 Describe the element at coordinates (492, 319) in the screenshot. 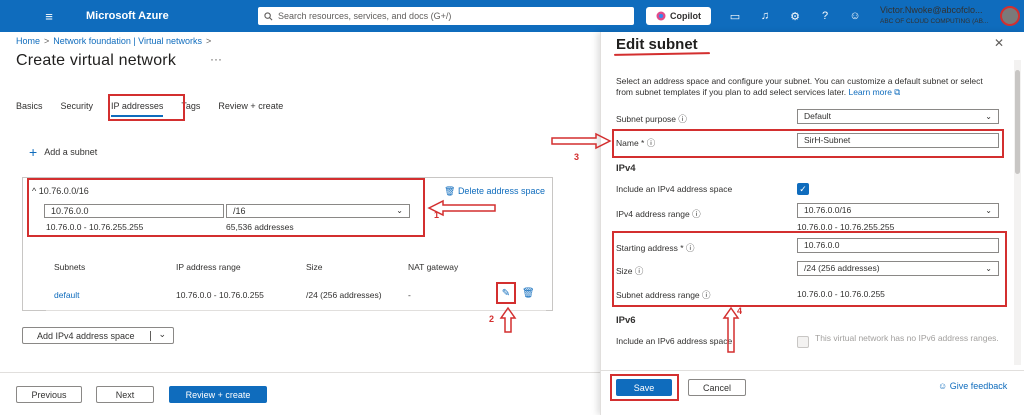

I see `annotation-number-2: 2` at that location.